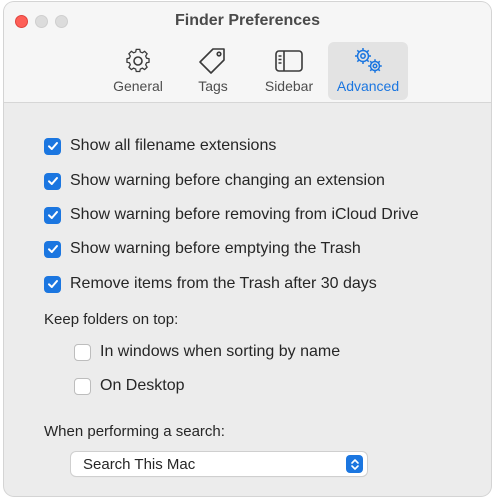 The image size is (493, 500). What do you see at coordinates (220, 351) in the screenshot?
I see `option-label: In windows when sorting by name` at bounding box center [220, 351].